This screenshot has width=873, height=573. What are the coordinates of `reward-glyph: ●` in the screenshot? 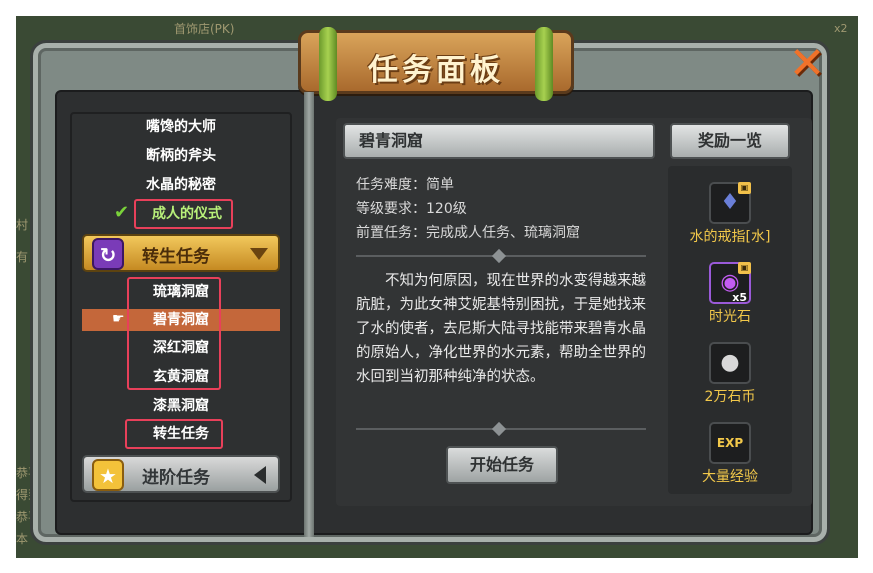 It's located at (730, 362).